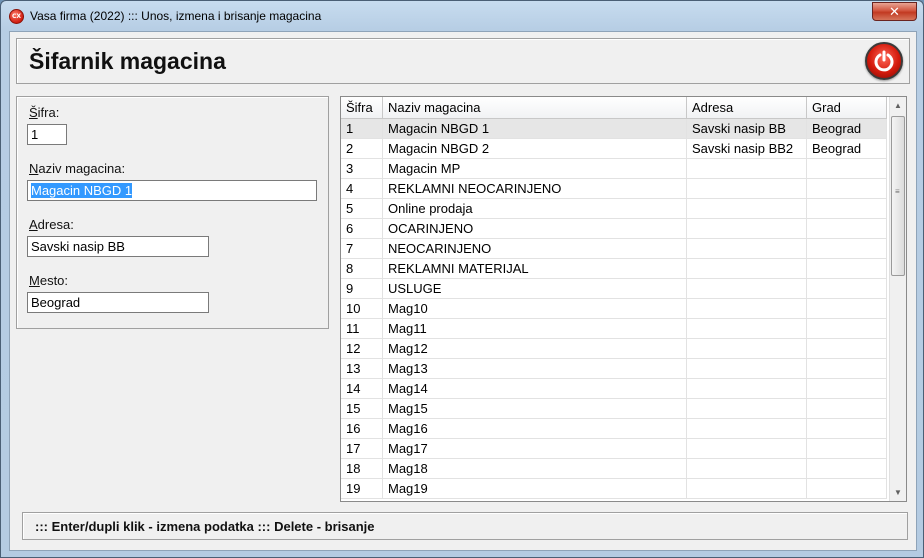 Image resolution: width=924 pixels, height=558 pixels. I want to click on cell-sifra: 7, so click(362, 249).